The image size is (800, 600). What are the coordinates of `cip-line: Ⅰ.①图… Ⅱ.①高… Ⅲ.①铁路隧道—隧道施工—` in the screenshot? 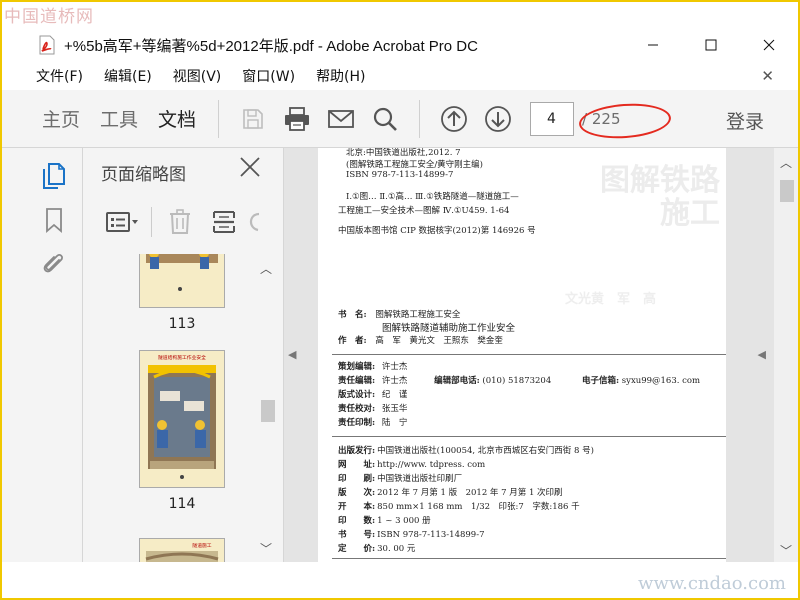 It's located at (432, 197).